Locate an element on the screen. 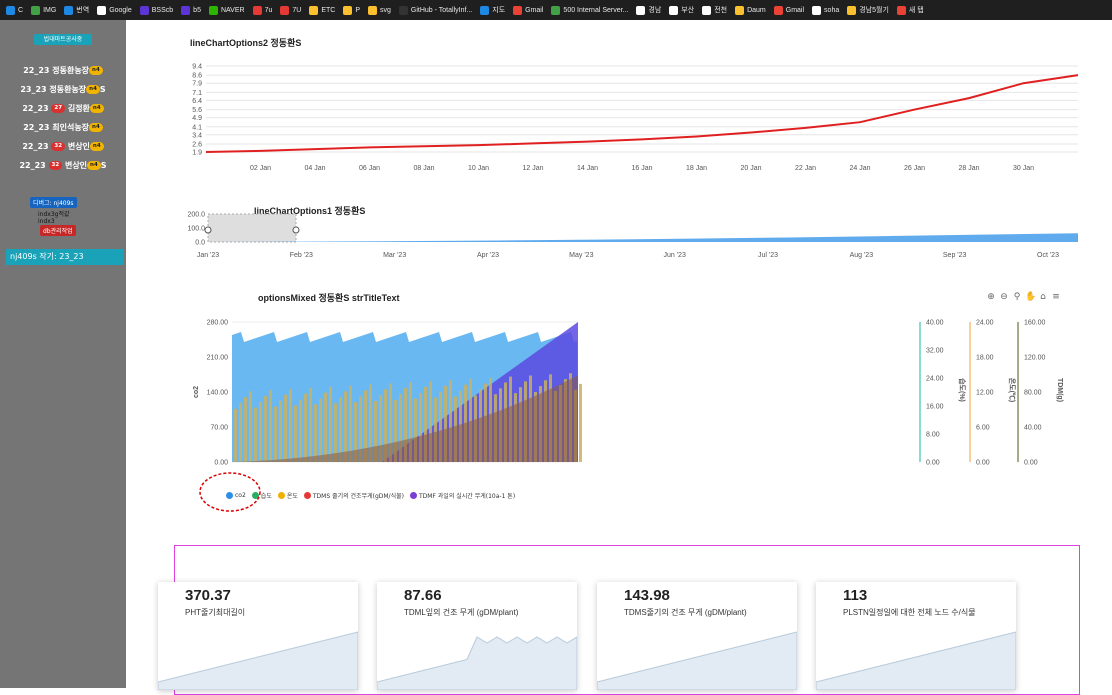  legend-item: TDMS 줄기의 건조무게(gDM/식물) is located at coordinates (353, 495).